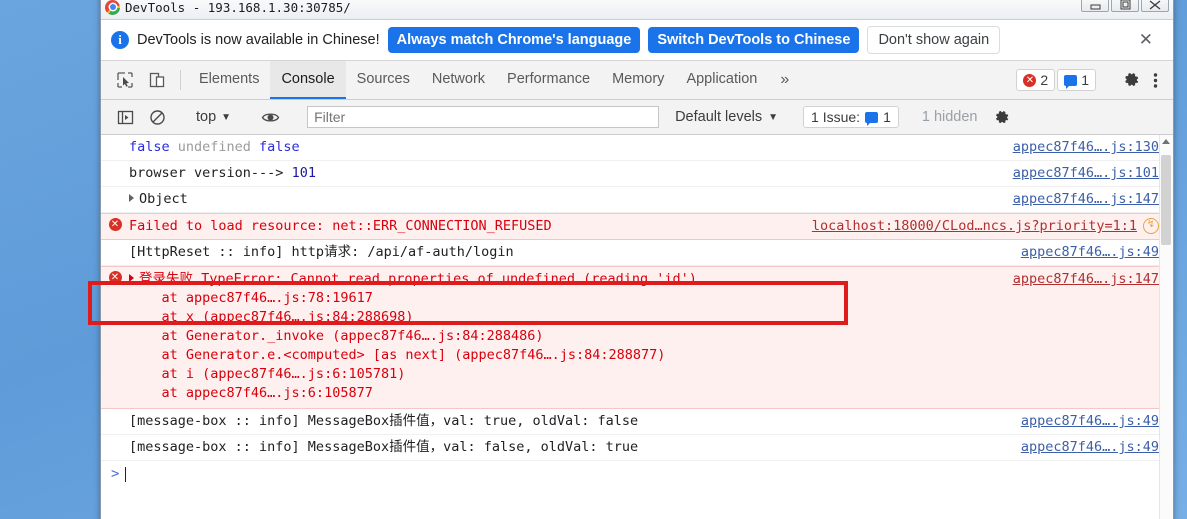 The width and height of the screenshot is (1187, 519). I want to click on gear-icon, so click(1131, 80).